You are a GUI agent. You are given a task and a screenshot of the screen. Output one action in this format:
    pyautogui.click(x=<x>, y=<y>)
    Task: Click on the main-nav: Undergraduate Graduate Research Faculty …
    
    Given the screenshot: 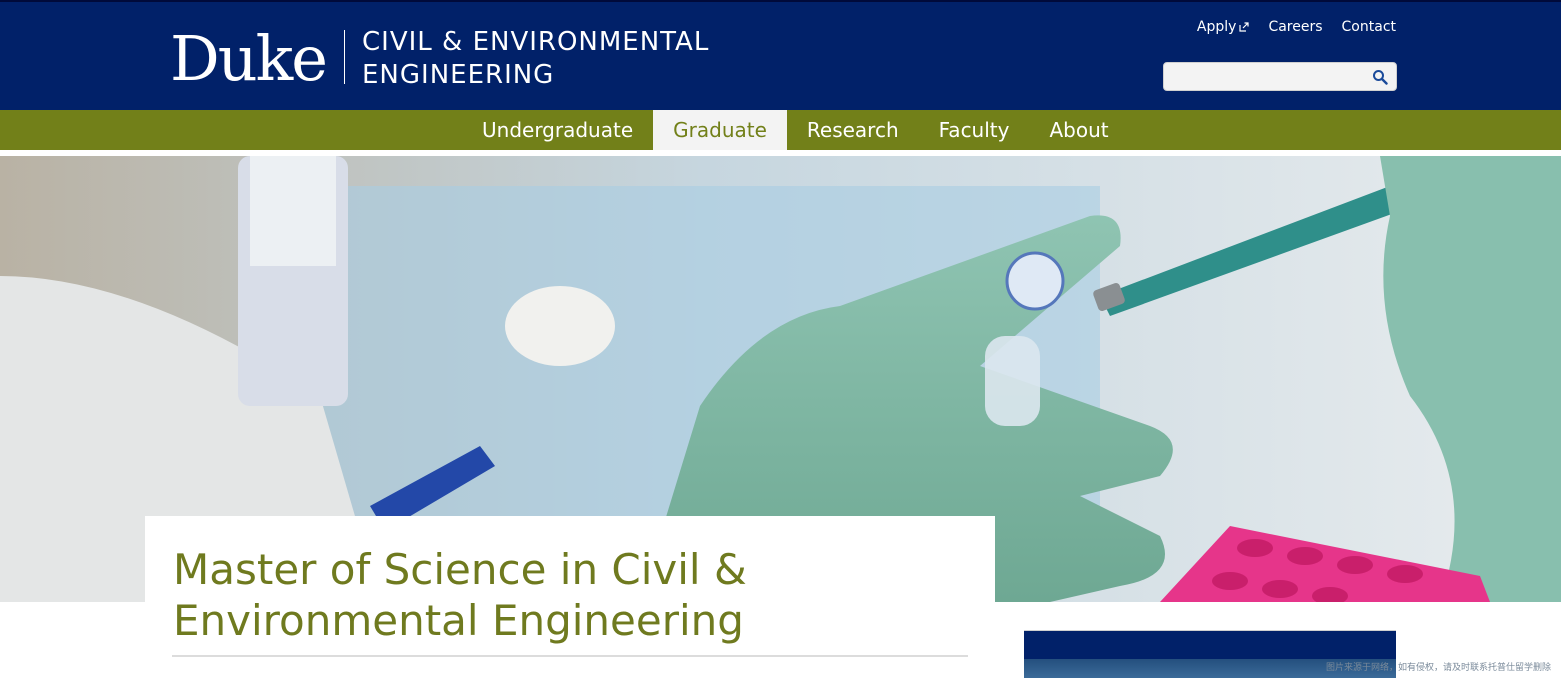 What is the action you would take?
    pyautogui.click(x=780, y=130)
    